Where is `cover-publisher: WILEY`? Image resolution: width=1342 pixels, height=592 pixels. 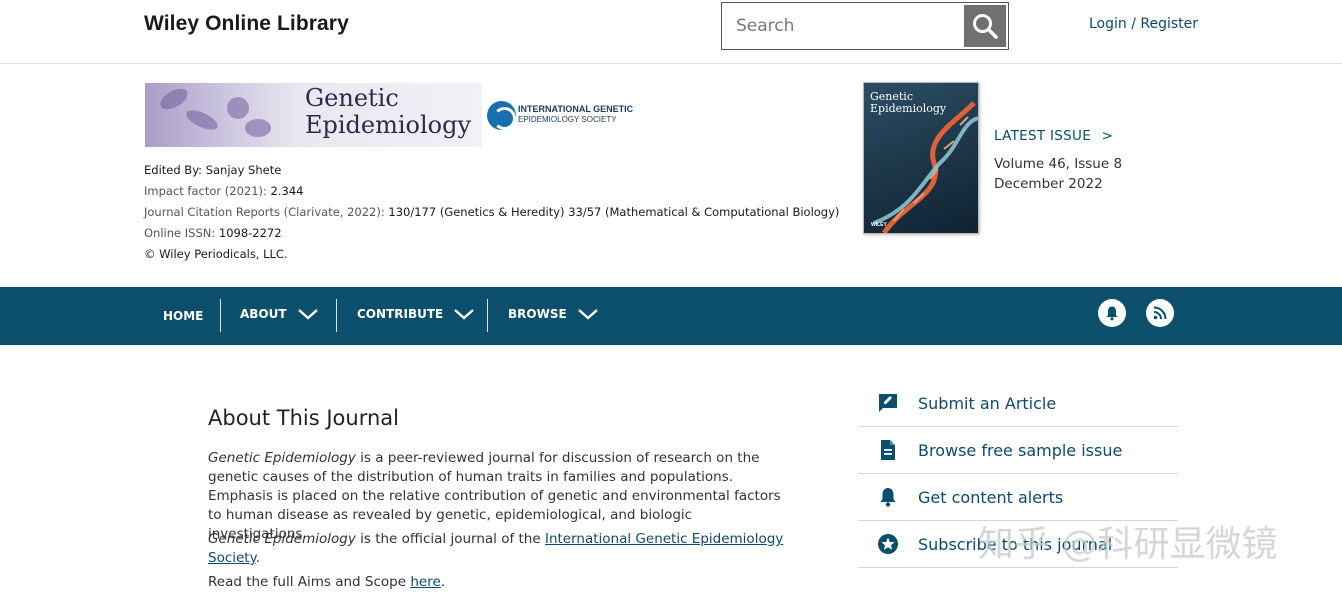 cover-publisher: WILEY is located at coordinates (879, 225).